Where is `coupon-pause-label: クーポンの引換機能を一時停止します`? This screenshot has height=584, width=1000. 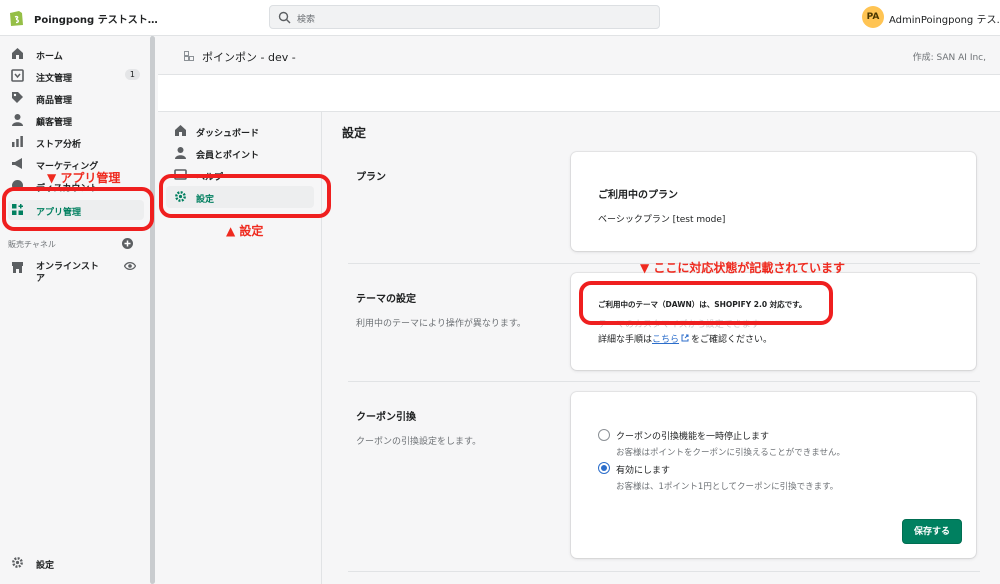 coupon-pause-label: クーポンの引換機能を一時停止します is located at coordinates (692, 435).